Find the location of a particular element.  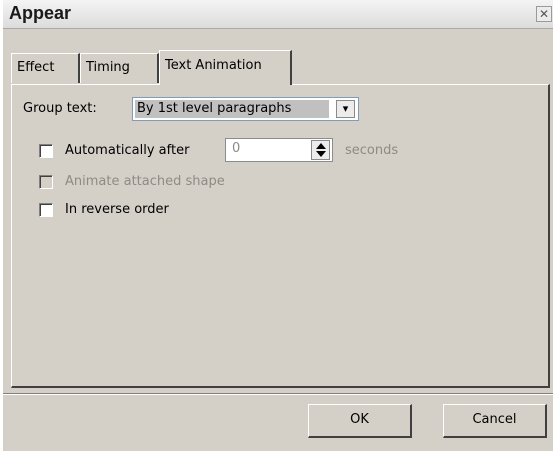

seconds-spinner: 0 is located at coordinates (279, 150).